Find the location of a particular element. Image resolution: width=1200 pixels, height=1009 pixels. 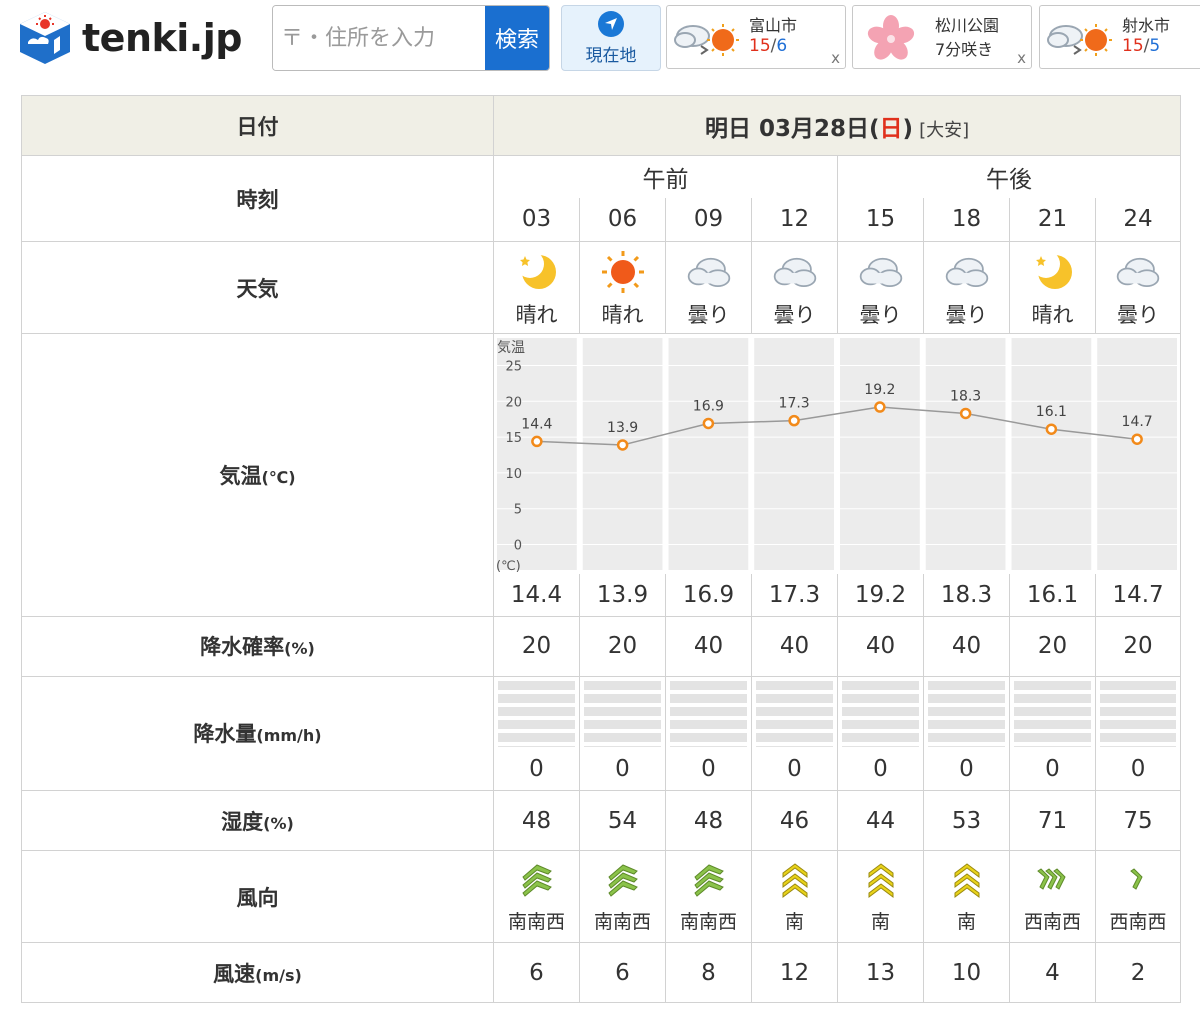

cherry-blossom-icon is located at coordinates (891, 37).